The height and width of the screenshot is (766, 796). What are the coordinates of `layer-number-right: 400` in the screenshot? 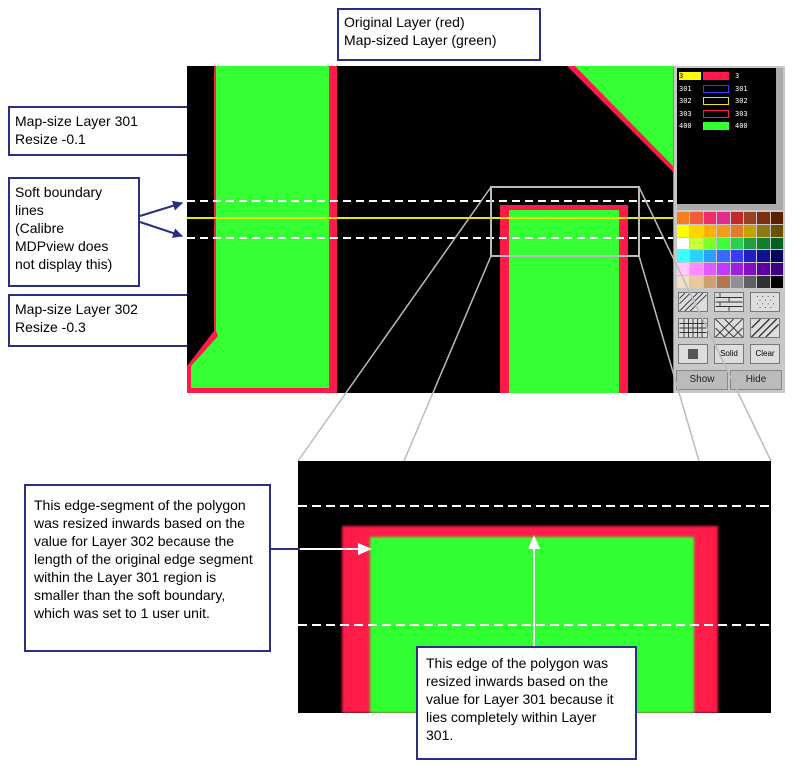 It's located at (741, 126).